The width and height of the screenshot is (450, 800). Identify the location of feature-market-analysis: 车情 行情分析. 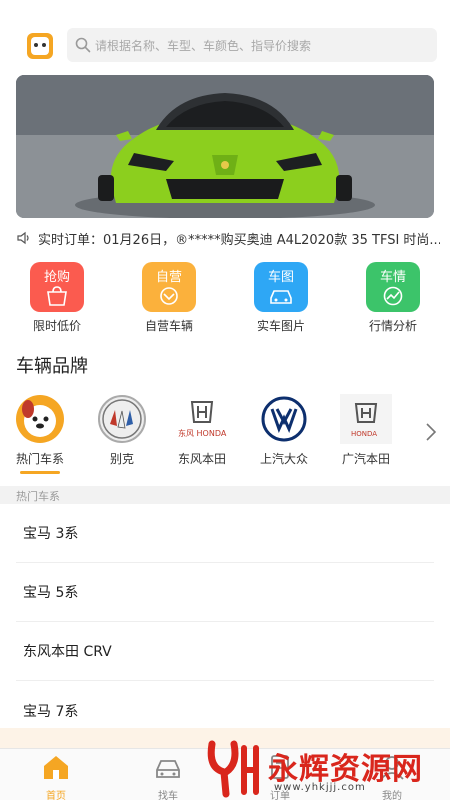
(393, 298).